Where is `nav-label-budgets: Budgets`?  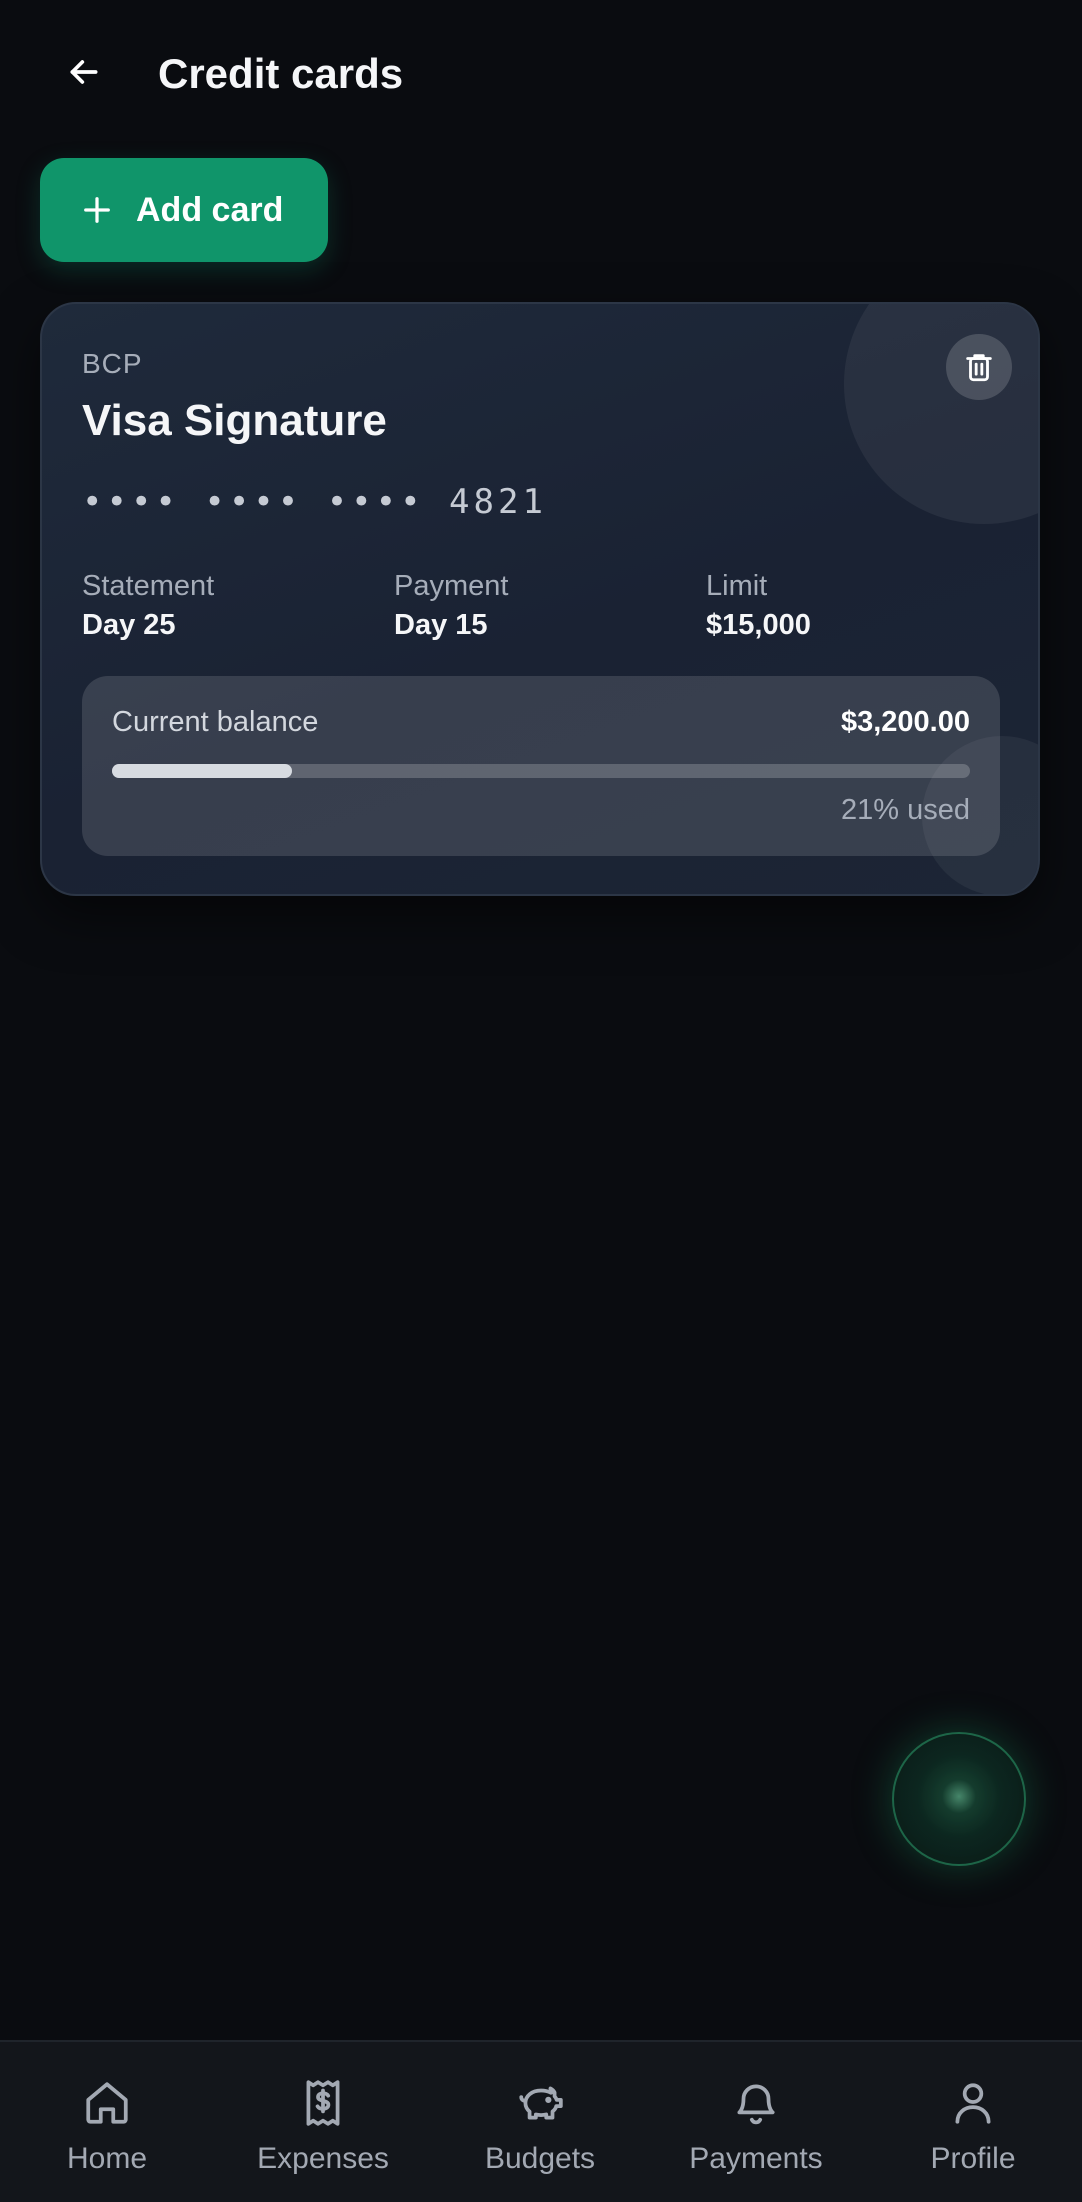 nav-label-budgets: Budgets is located at coordinates (540, 2158).